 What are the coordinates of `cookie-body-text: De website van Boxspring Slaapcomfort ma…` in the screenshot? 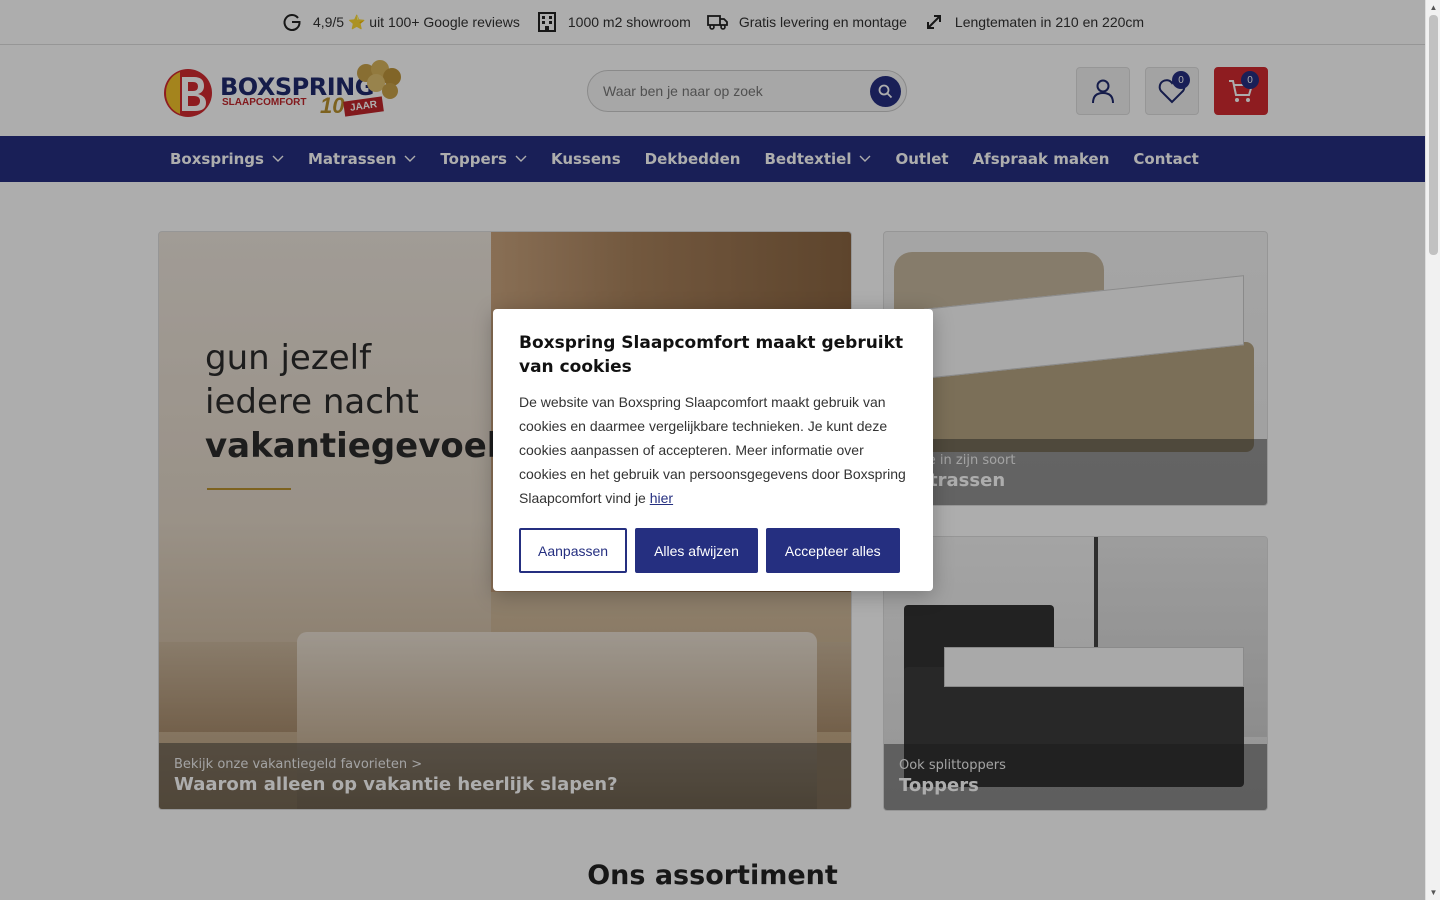 It's located at (712, 450).